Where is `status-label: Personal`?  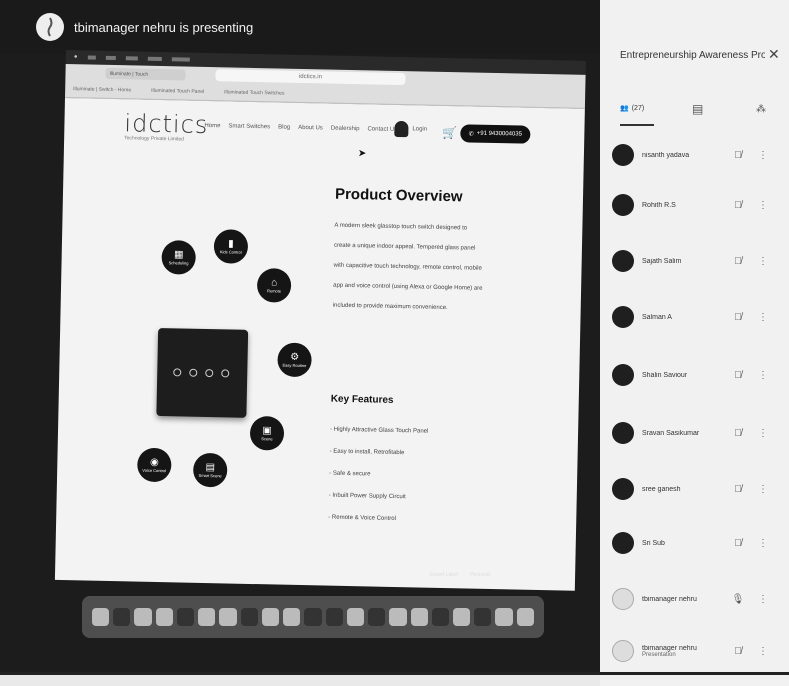 status-label: Personal is located at coordinates (480, 575).